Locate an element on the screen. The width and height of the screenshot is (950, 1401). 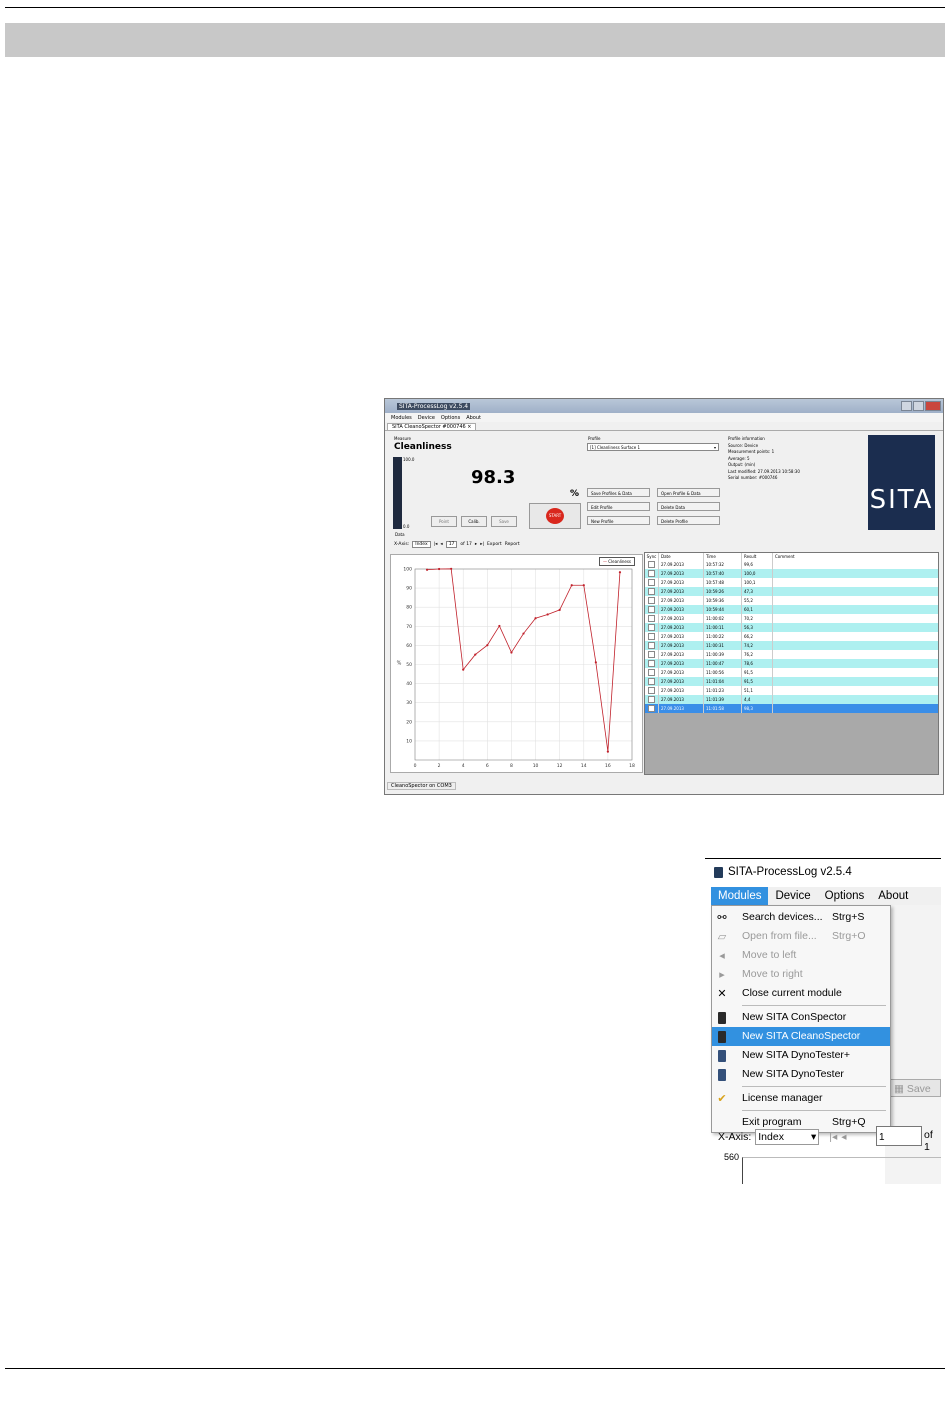
start-button: START is located at coordinates (555, 516).